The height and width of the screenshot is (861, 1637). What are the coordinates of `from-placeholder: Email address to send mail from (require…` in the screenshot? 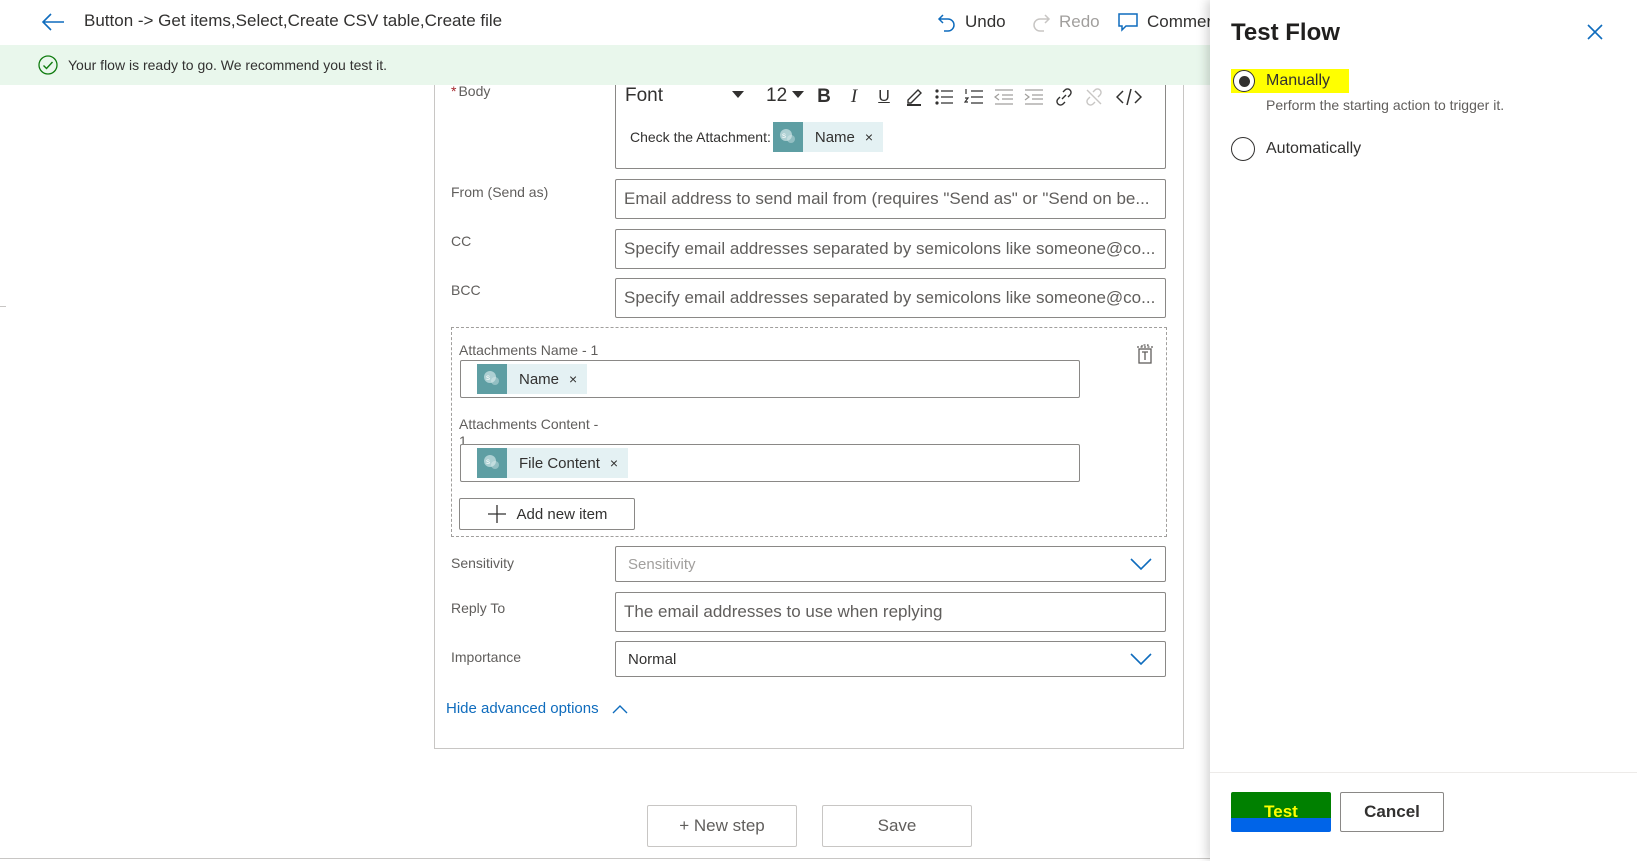 It's located at (887, 198).